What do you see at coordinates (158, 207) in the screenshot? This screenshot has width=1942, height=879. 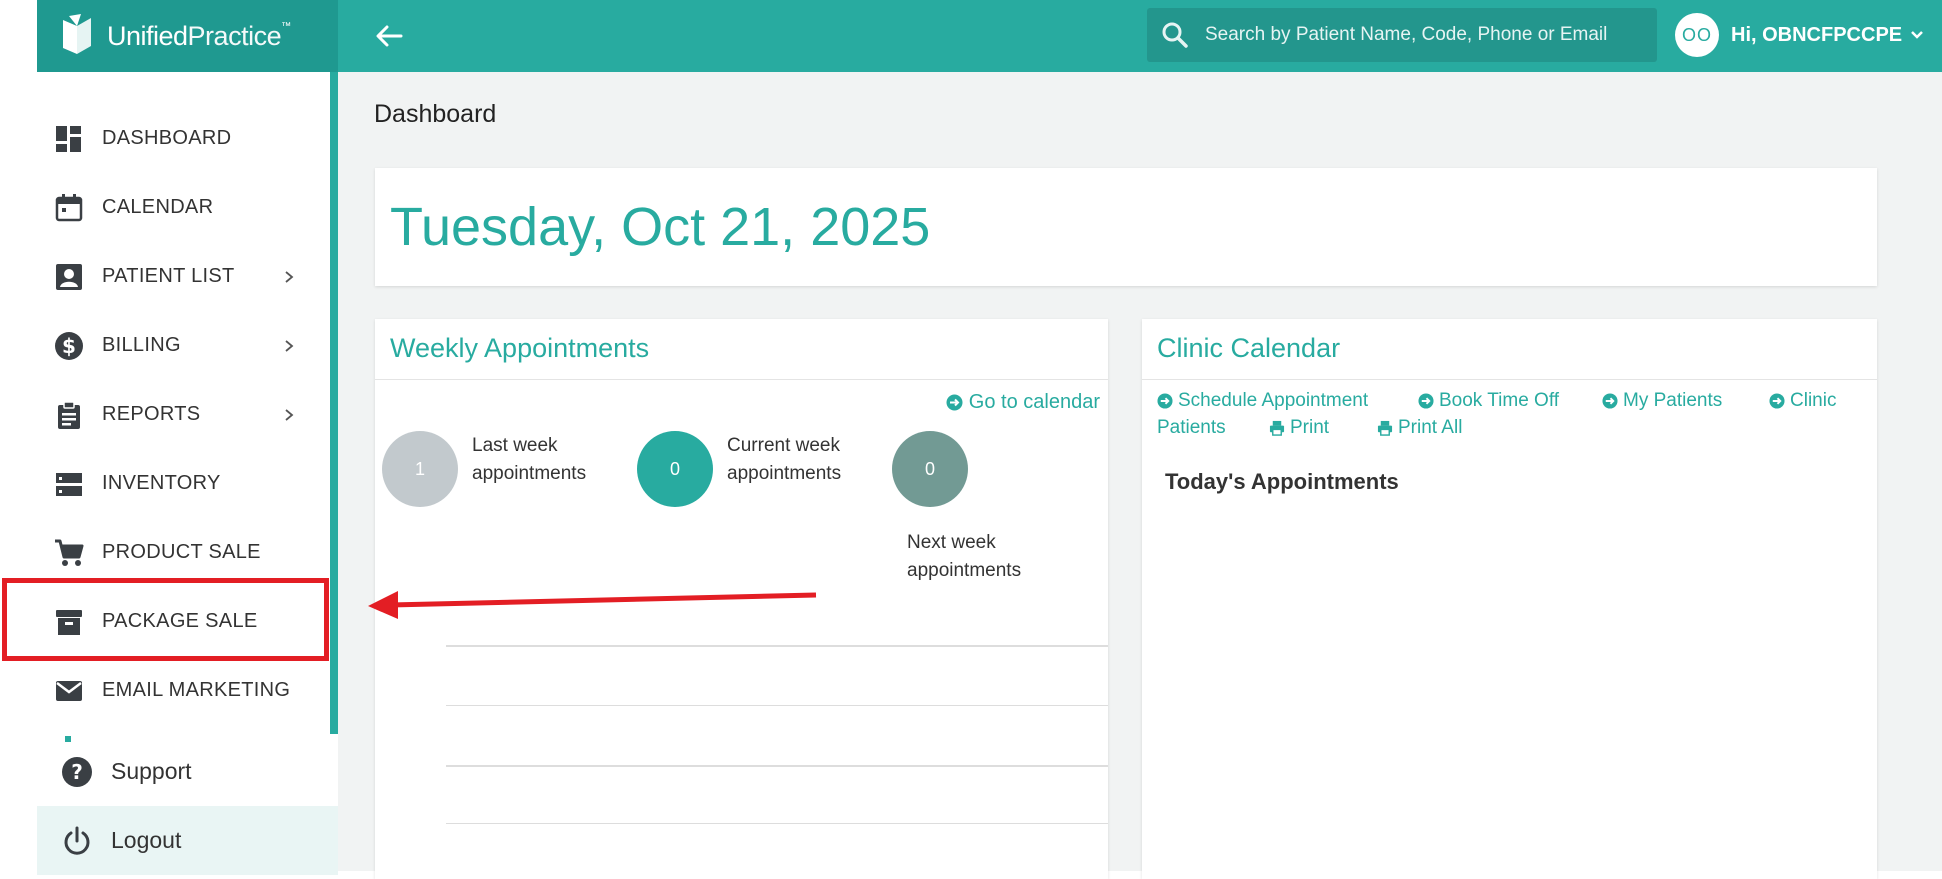 I see `sidebar-item-label: CALENDAR` at bounding box center [158, 207].